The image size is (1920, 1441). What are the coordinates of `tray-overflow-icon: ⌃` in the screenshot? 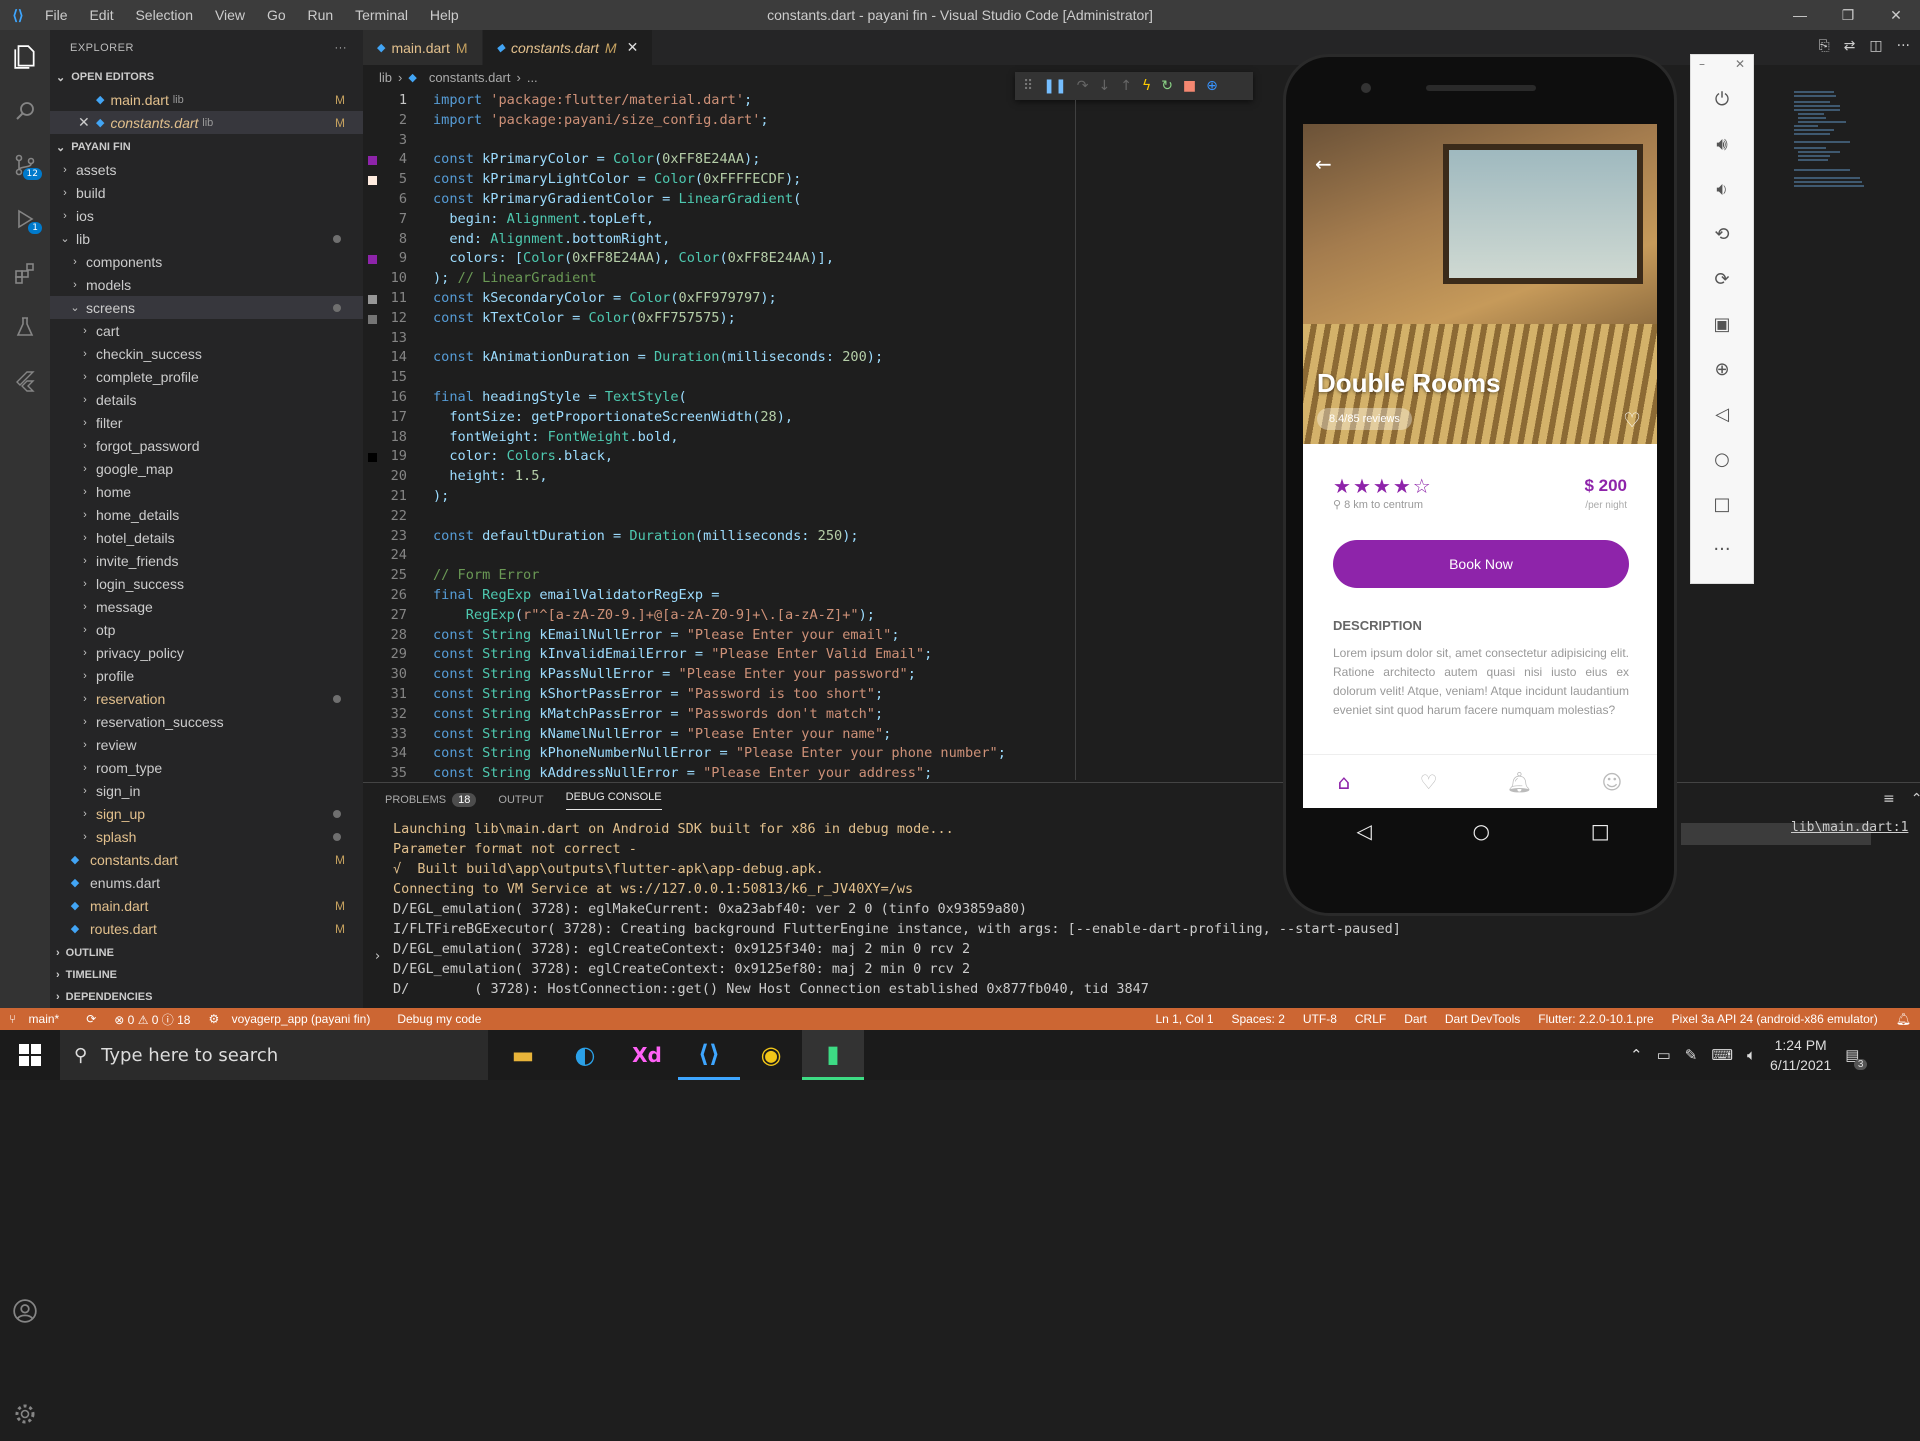 It's located at (1636, 1055).